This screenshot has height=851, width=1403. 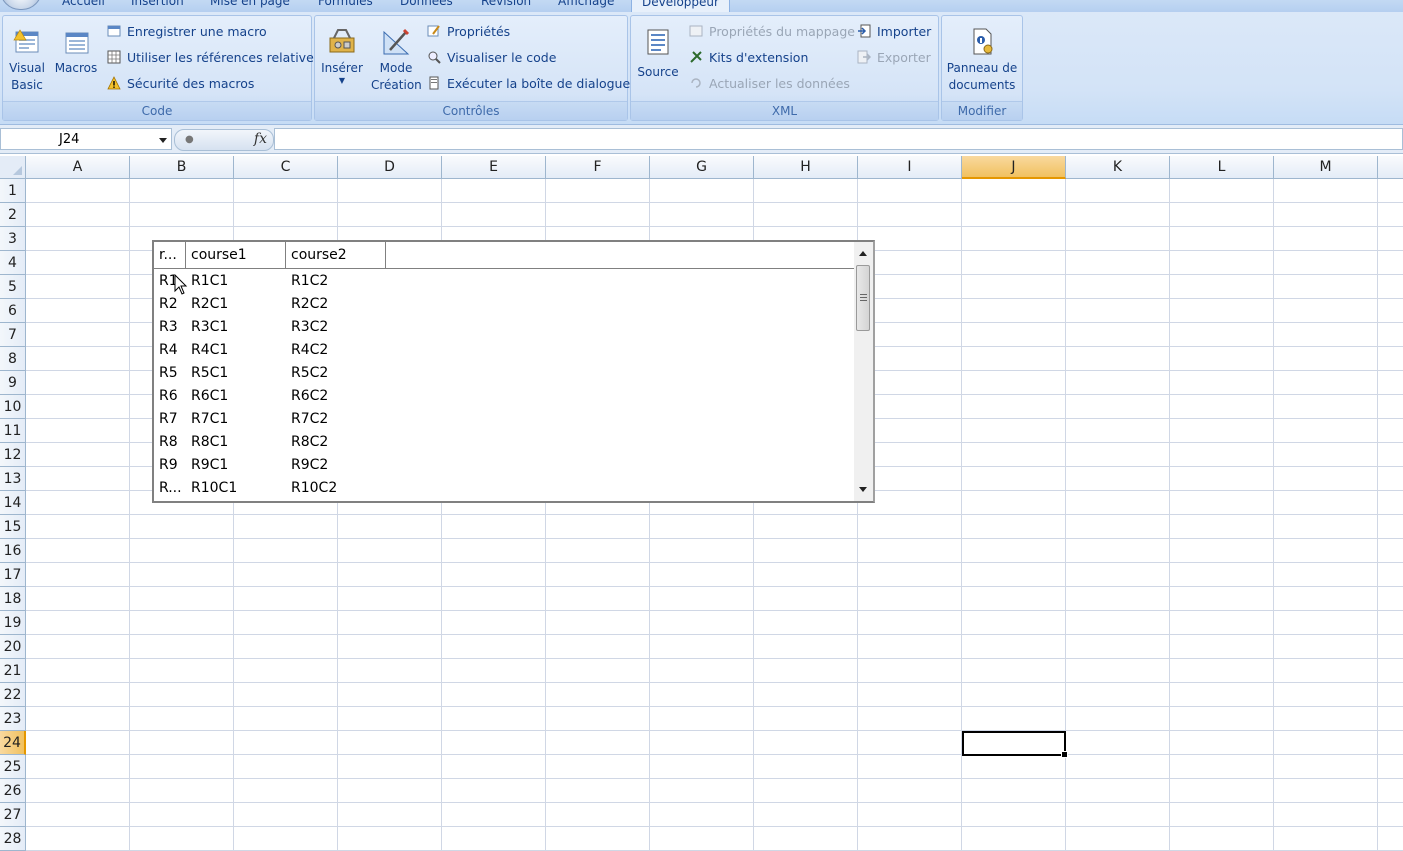 What do you see at coordinates (189, 139) in the screenshot?
I see `formula-bar-resize-icon: ●` at bounding box center [189, 139].